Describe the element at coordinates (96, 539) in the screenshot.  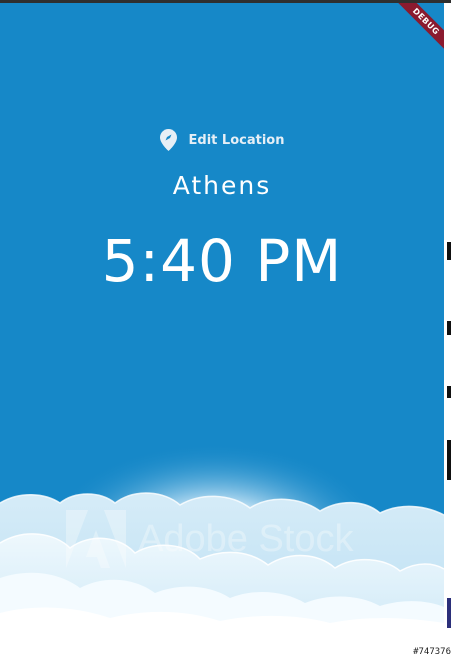
I see `adobe-logo-icon` at that location.